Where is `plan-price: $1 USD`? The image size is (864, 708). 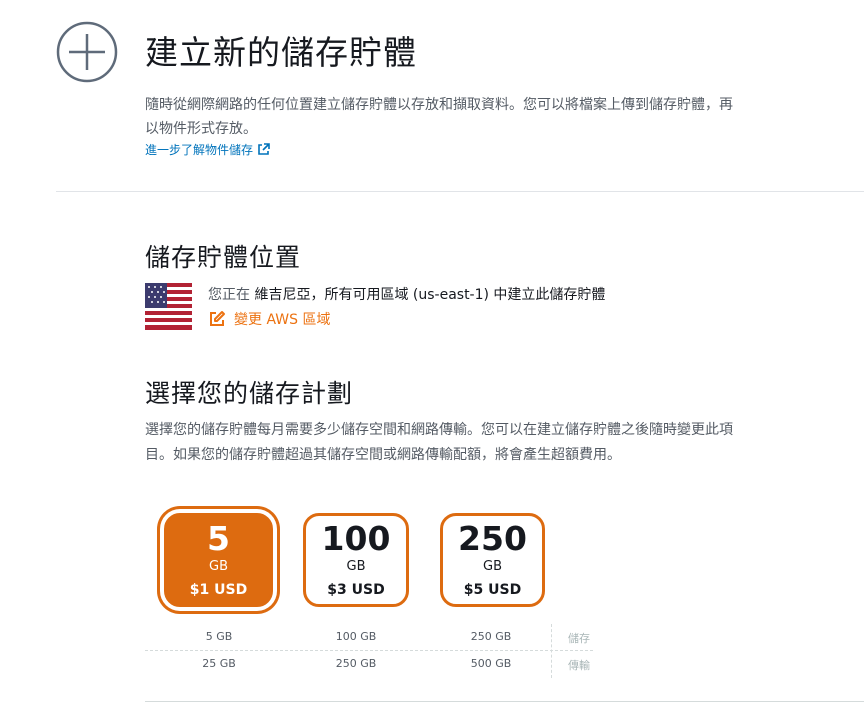 plan-price: $1 USD is located at coordinates (218, 590).